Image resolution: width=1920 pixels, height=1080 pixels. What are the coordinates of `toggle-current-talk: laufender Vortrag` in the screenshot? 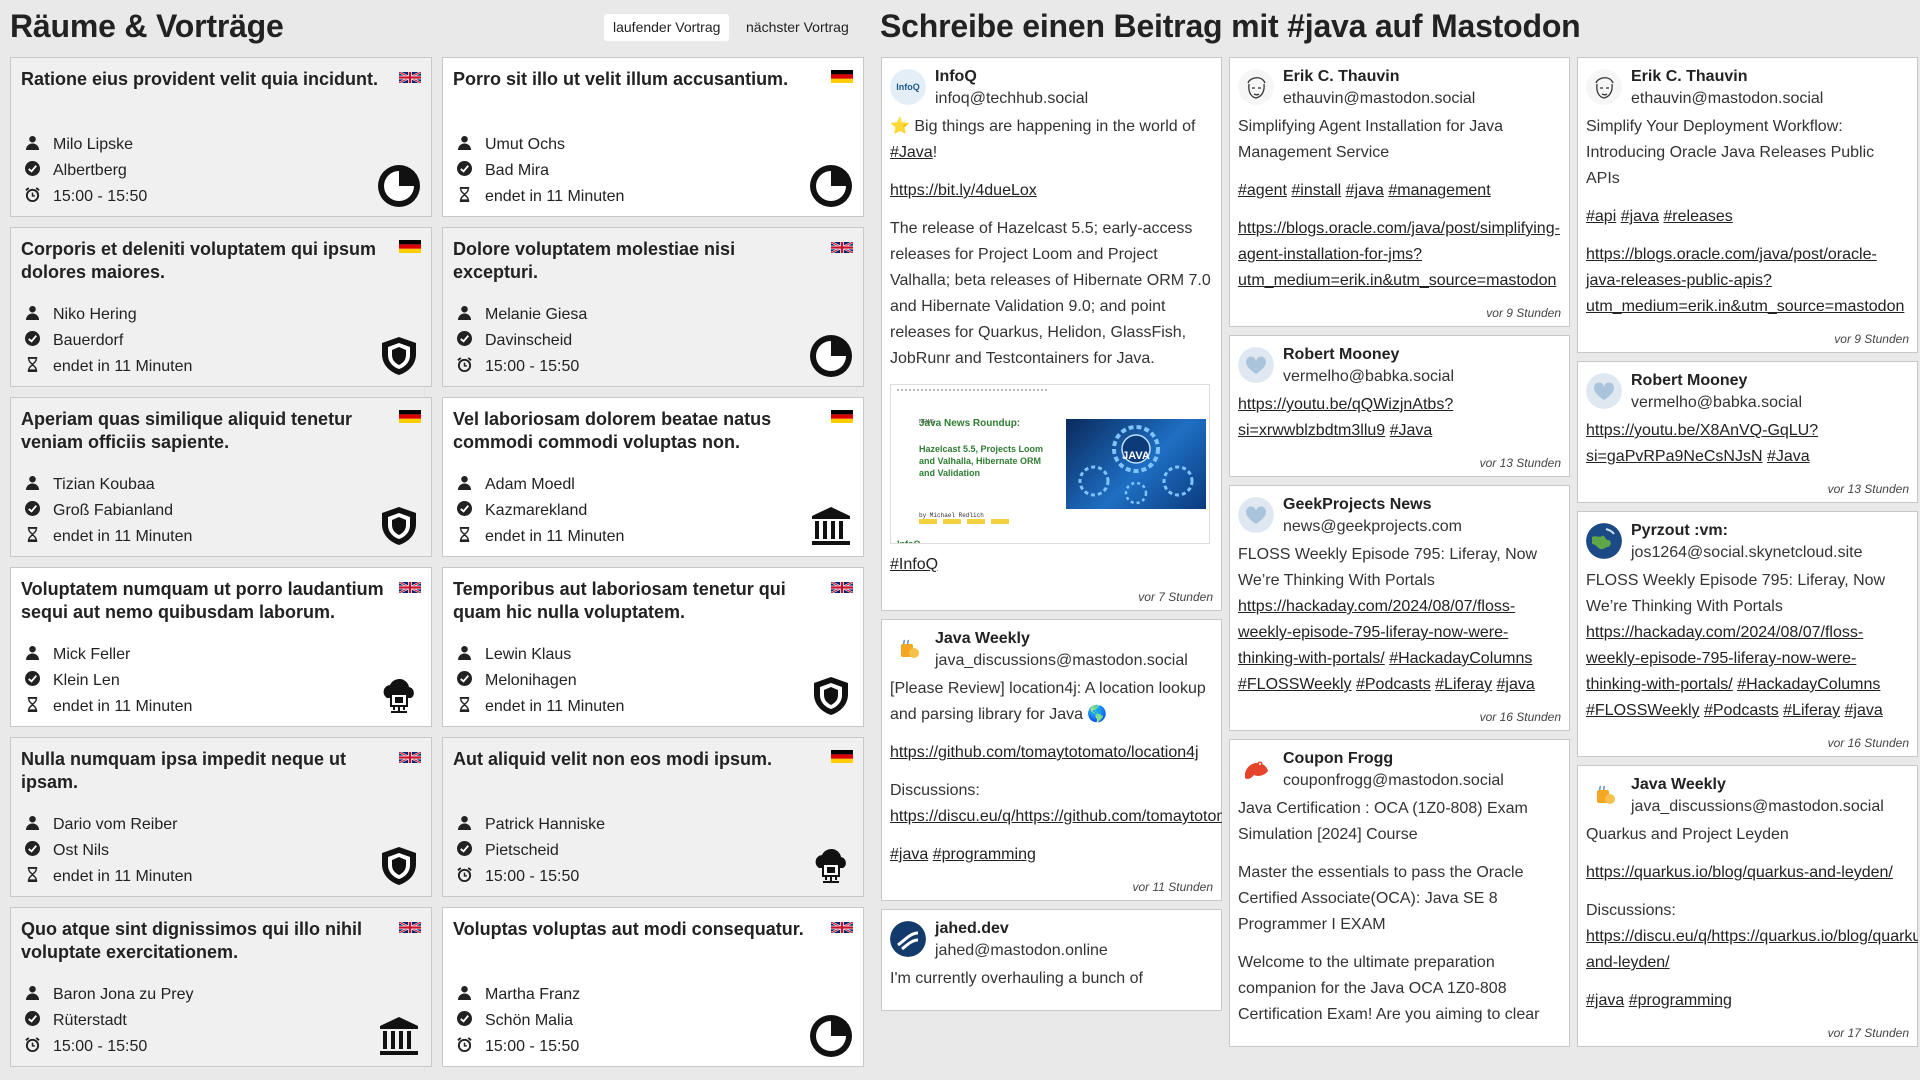 It's located at (667, 27).